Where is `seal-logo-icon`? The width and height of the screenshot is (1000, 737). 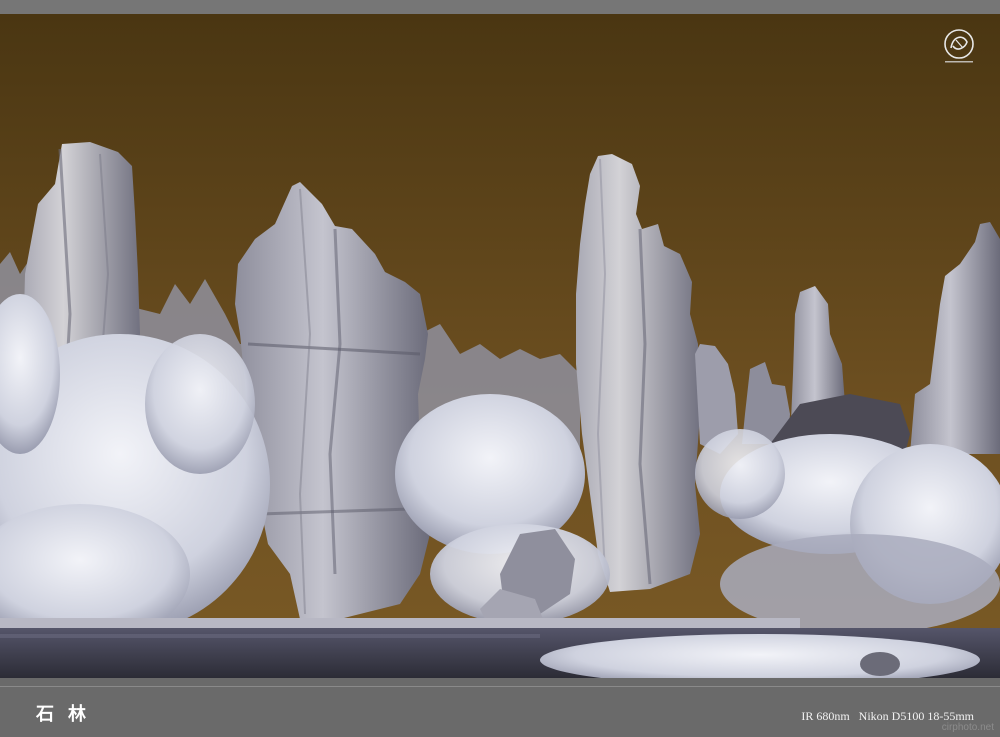 seal-logo-icon is located at coordinates (959, 46).